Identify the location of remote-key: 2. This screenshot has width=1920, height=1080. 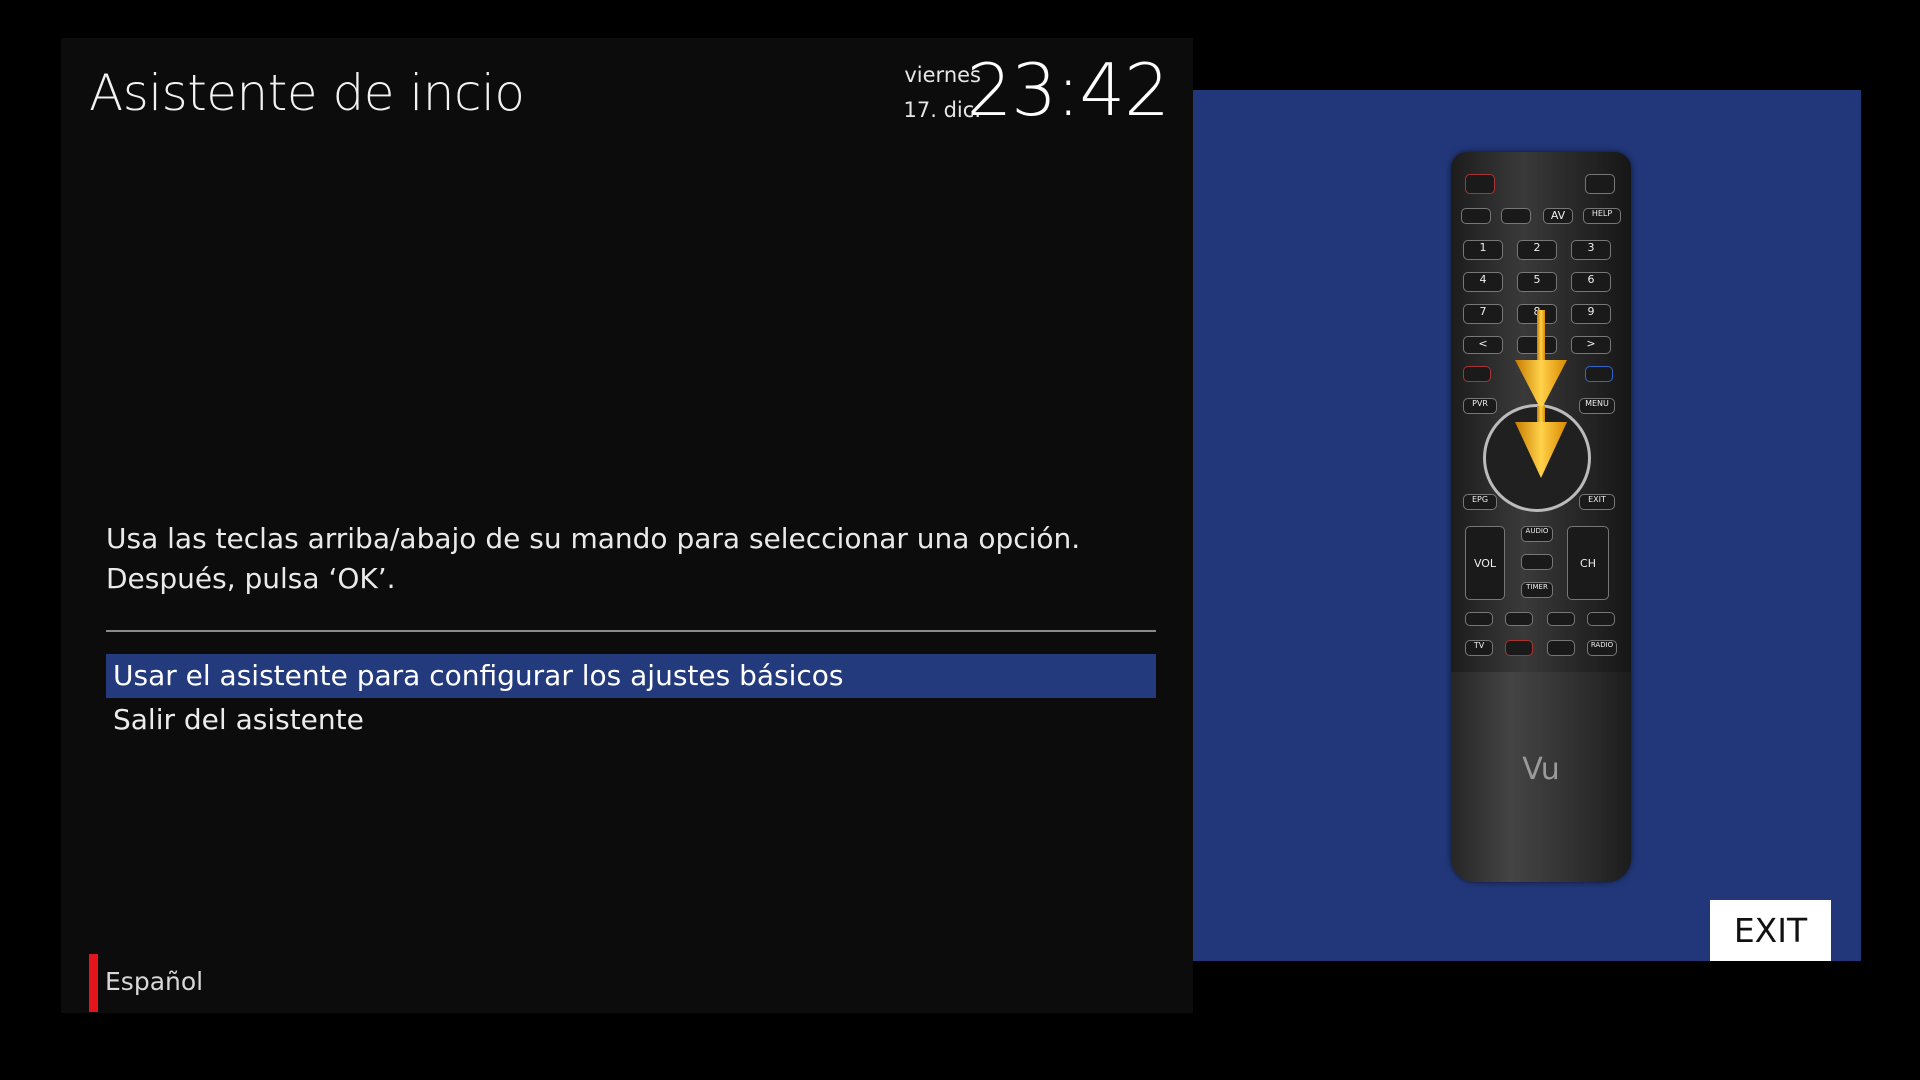
(1537, 250).